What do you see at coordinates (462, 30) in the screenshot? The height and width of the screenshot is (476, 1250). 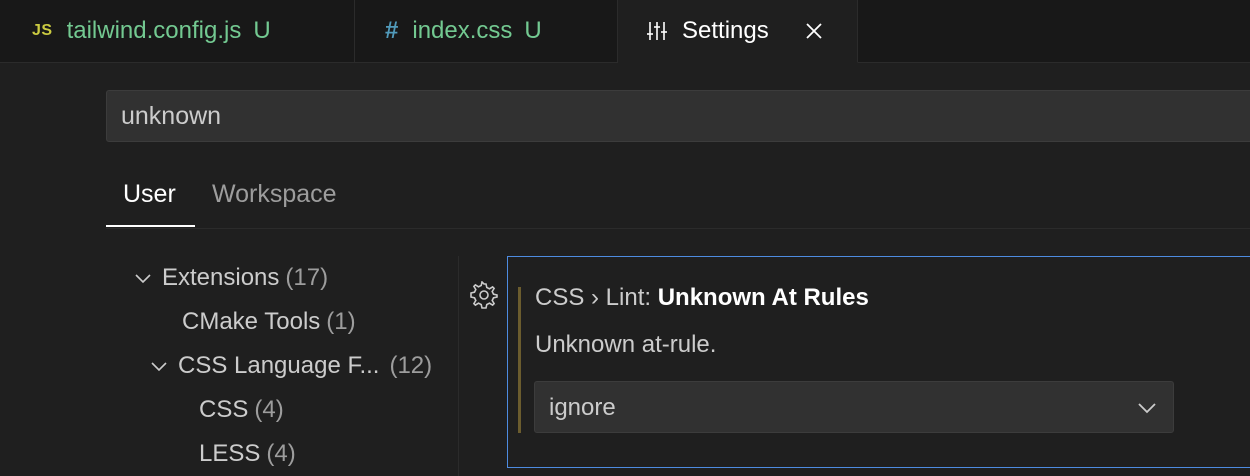 I see `tab-label: index.css` at bounding box center [462, 30].